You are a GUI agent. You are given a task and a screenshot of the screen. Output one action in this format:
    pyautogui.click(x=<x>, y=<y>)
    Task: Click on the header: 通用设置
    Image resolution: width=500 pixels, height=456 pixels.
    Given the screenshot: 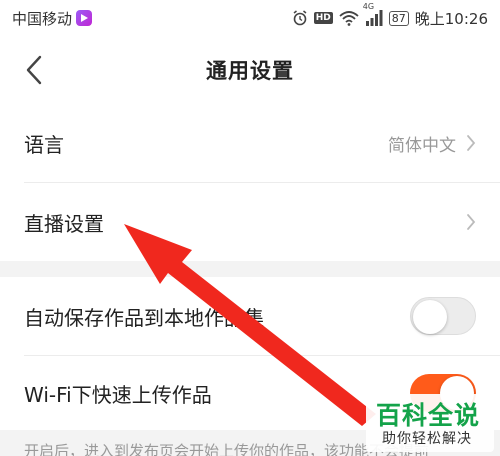 What is the action you would take?
    pyautogui.click(x=250, y=70)
    